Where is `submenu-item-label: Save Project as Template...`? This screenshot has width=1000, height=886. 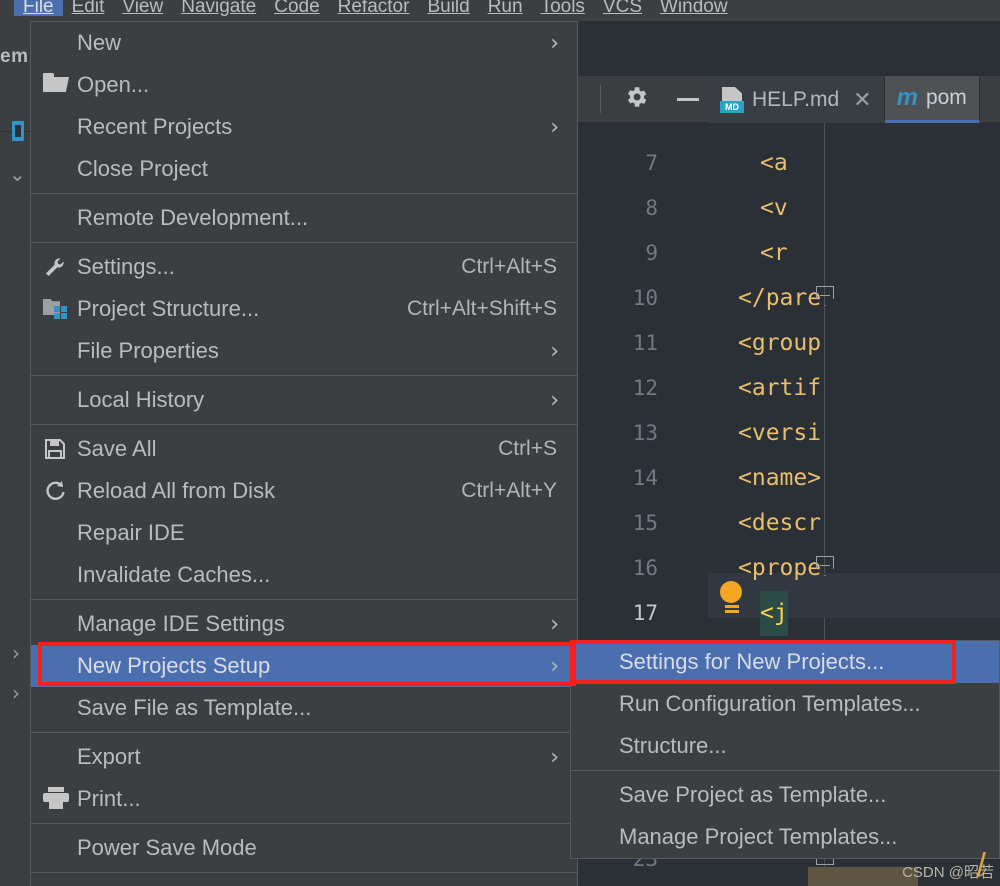 submenu-item-label: Save Project as Template... is located at coordinates (753, 794).